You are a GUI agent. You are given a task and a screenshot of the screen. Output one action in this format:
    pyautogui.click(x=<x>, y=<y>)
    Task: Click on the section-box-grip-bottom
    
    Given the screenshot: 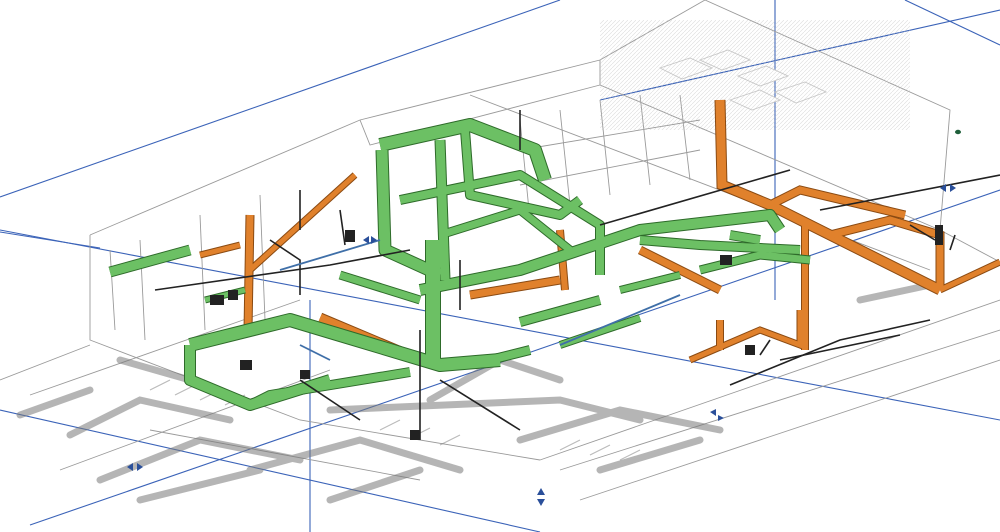 What is the action you would take?
    pyautogui.click(x=541, y=497)
    